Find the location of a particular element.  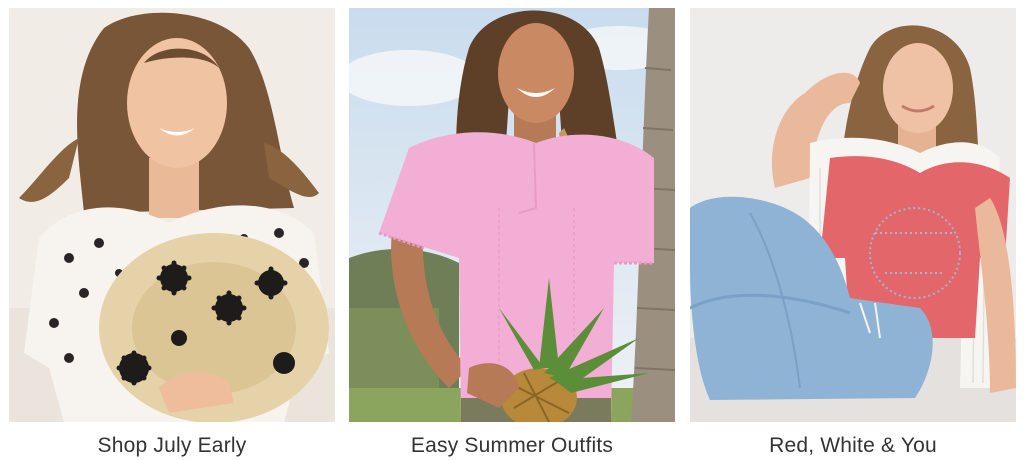

category-caption: Red, White & You is located at coordinates (853, 446).